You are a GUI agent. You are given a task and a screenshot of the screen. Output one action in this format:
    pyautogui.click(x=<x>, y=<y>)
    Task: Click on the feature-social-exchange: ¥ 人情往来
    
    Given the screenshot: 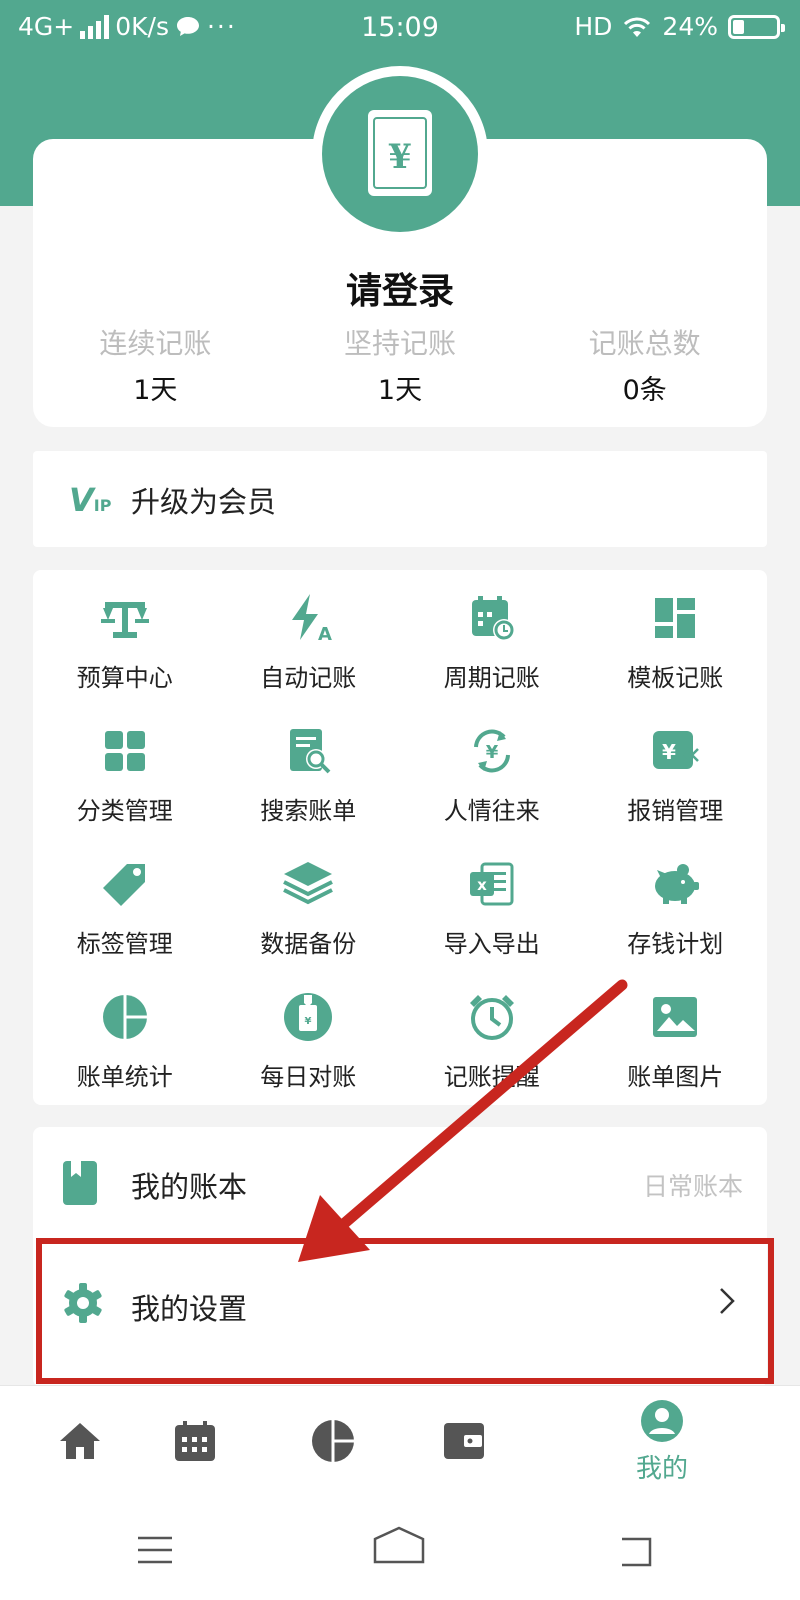 What is the action you would take?
    pyautogui.click(x=492, y=787)
    